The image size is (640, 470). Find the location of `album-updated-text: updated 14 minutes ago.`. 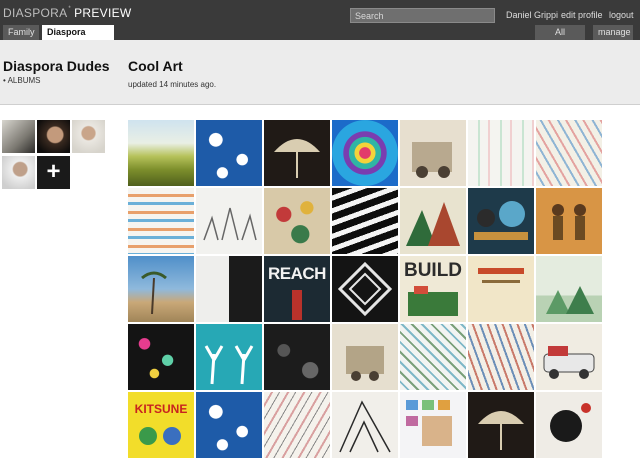

album-updated-text: updated 14 minutes ago. is located at coordinates (172, 84).